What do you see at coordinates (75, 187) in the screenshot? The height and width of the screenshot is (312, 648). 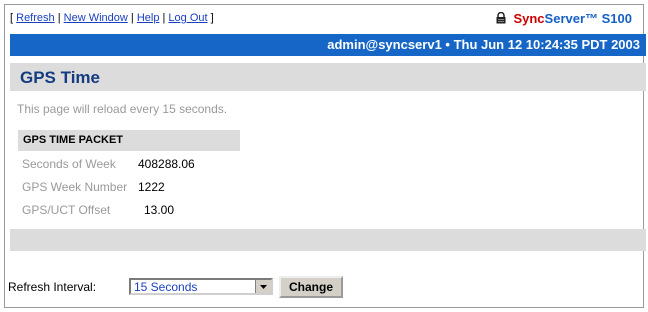 I see `row-label: GPS Week Number` at bounding box center [75, 187].